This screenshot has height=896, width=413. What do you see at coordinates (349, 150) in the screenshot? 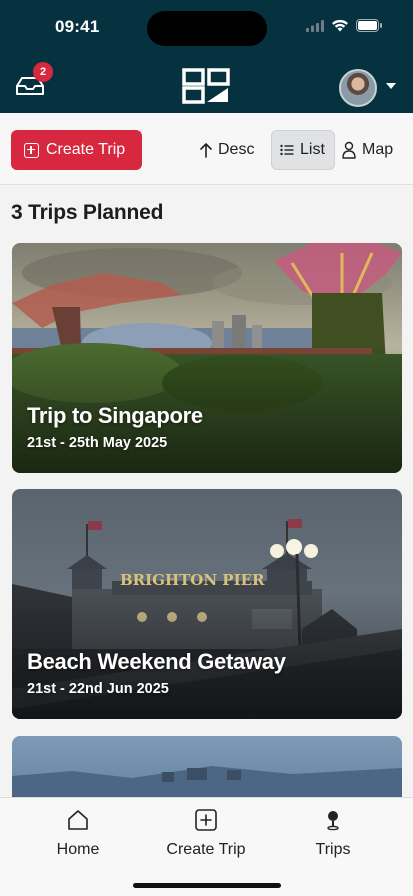
I see `map-pin-person-icon` at bounding box center [349, 150].